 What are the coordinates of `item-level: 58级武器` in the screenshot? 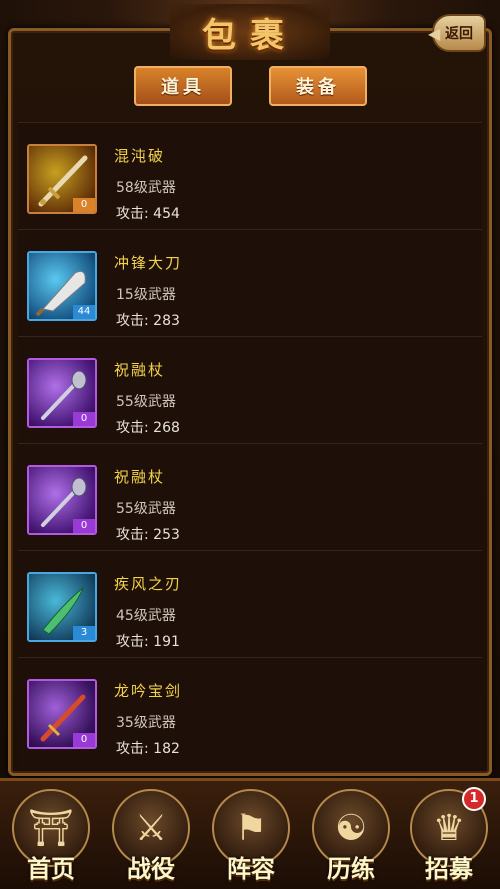 It's located at (146, 188).